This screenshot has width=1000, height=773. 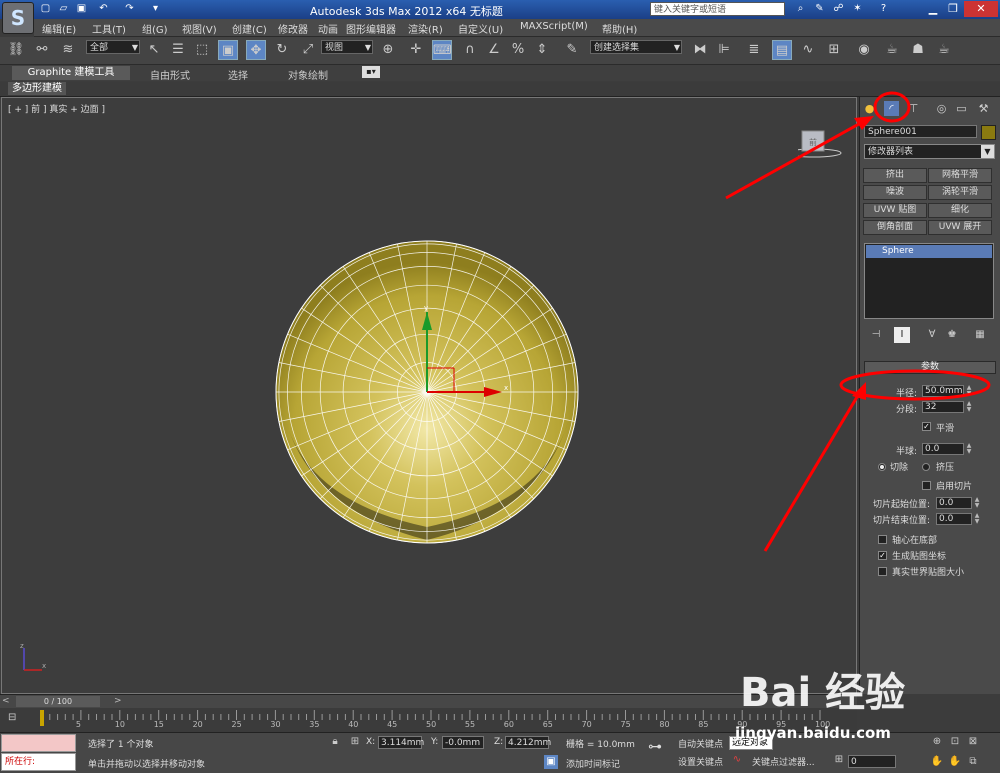 What do you see at coordinates (118, 701) in the screenshot?
I see `next-frame-icon: >` at bounding box center [118, 701].